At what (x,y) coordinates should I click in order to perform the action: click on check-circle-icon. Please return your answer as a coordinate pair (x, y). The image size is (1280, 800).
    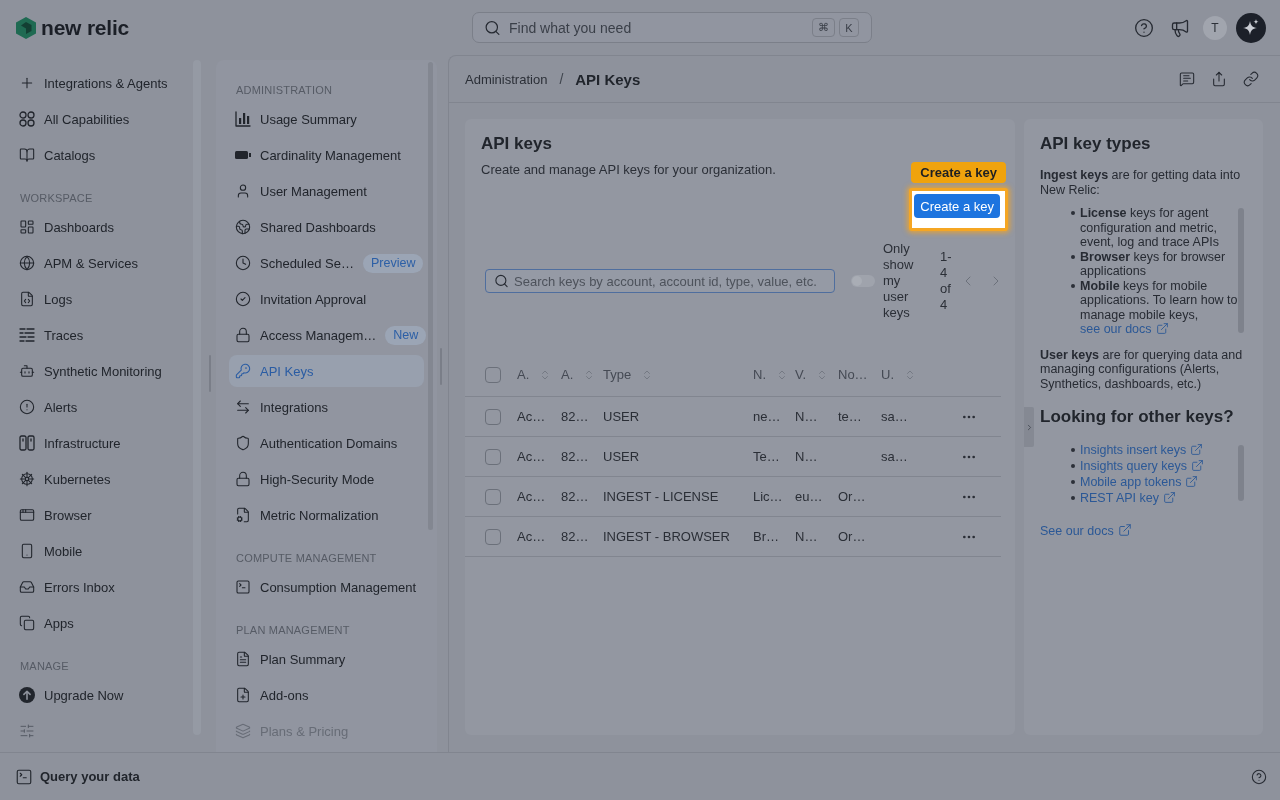
    Looking at the image, I should click on (243, 299).